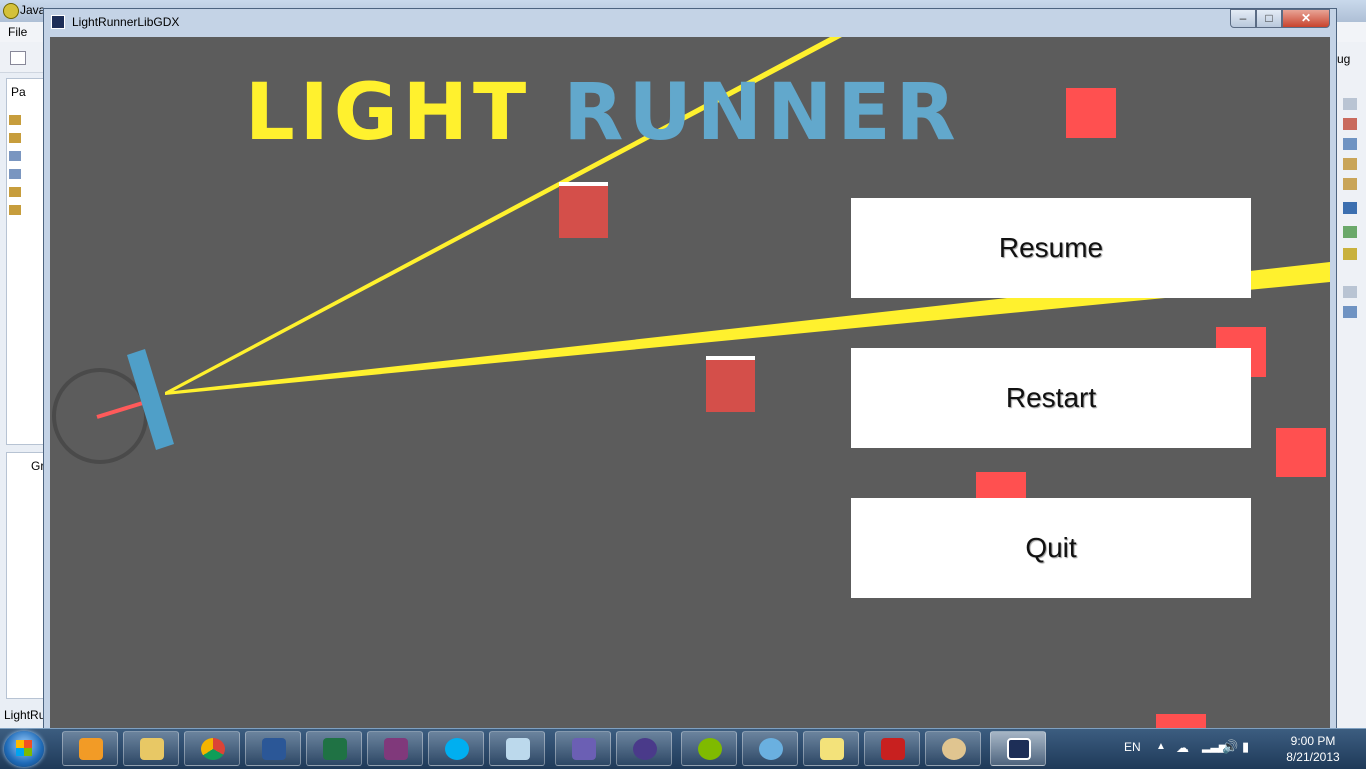 This screenshot has height=769, width=1366. Describe the element at coordinates (1182, 748) in the screenshot. I see `cloud-icon: ☁` at that location.